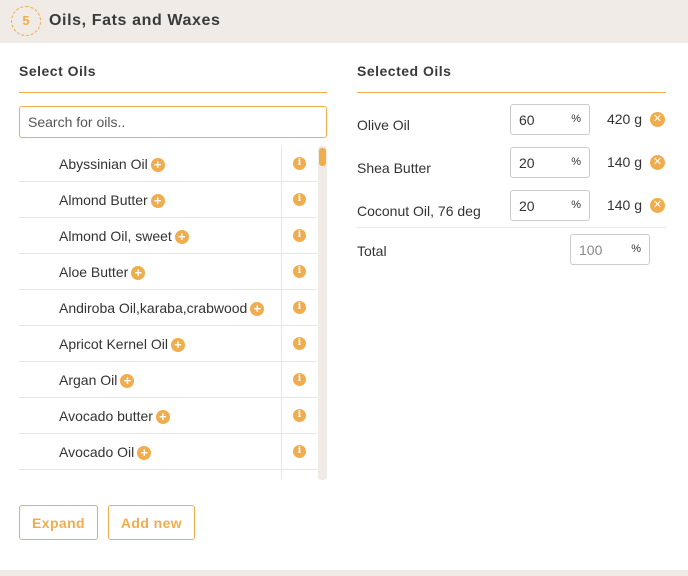 The image size is (688, 576). Describe the element at coordinates (372, 251) in the screenshot. I see `total-label: Total` at that location.